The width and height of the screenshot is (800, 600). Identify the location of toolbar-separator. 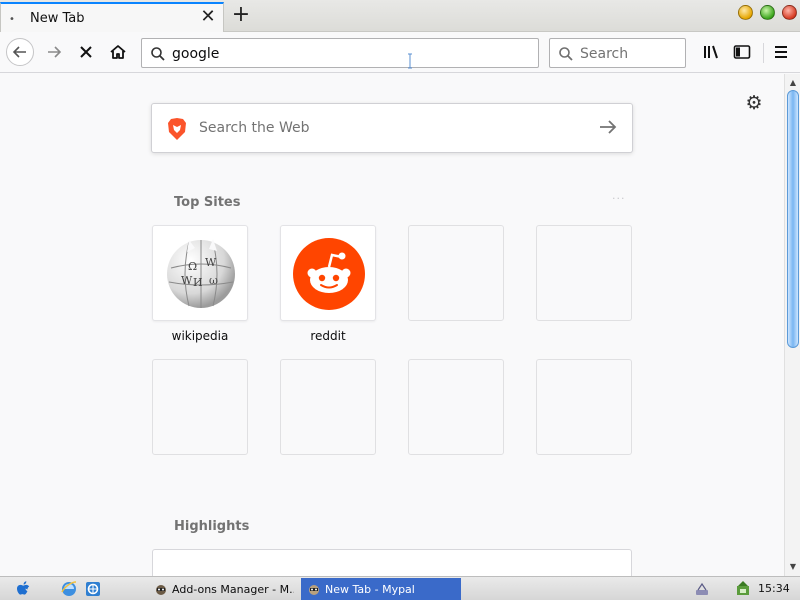
(763, 53).